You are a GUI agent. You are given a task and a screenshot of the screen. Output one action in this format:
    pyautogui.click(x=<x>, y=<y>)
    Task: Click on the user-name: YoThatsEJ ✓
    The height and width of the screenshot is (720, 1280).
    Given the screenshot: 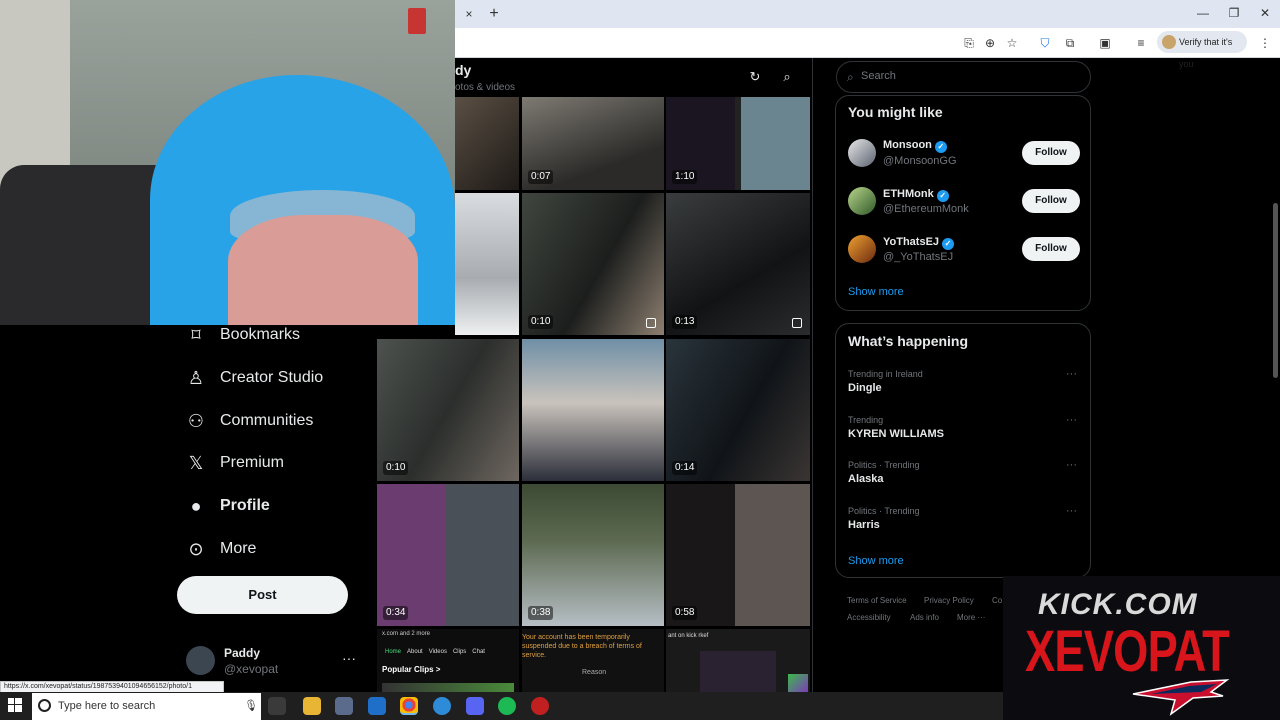 What is the action you would take?
    pyautogui.click(x=919, y=243)
    